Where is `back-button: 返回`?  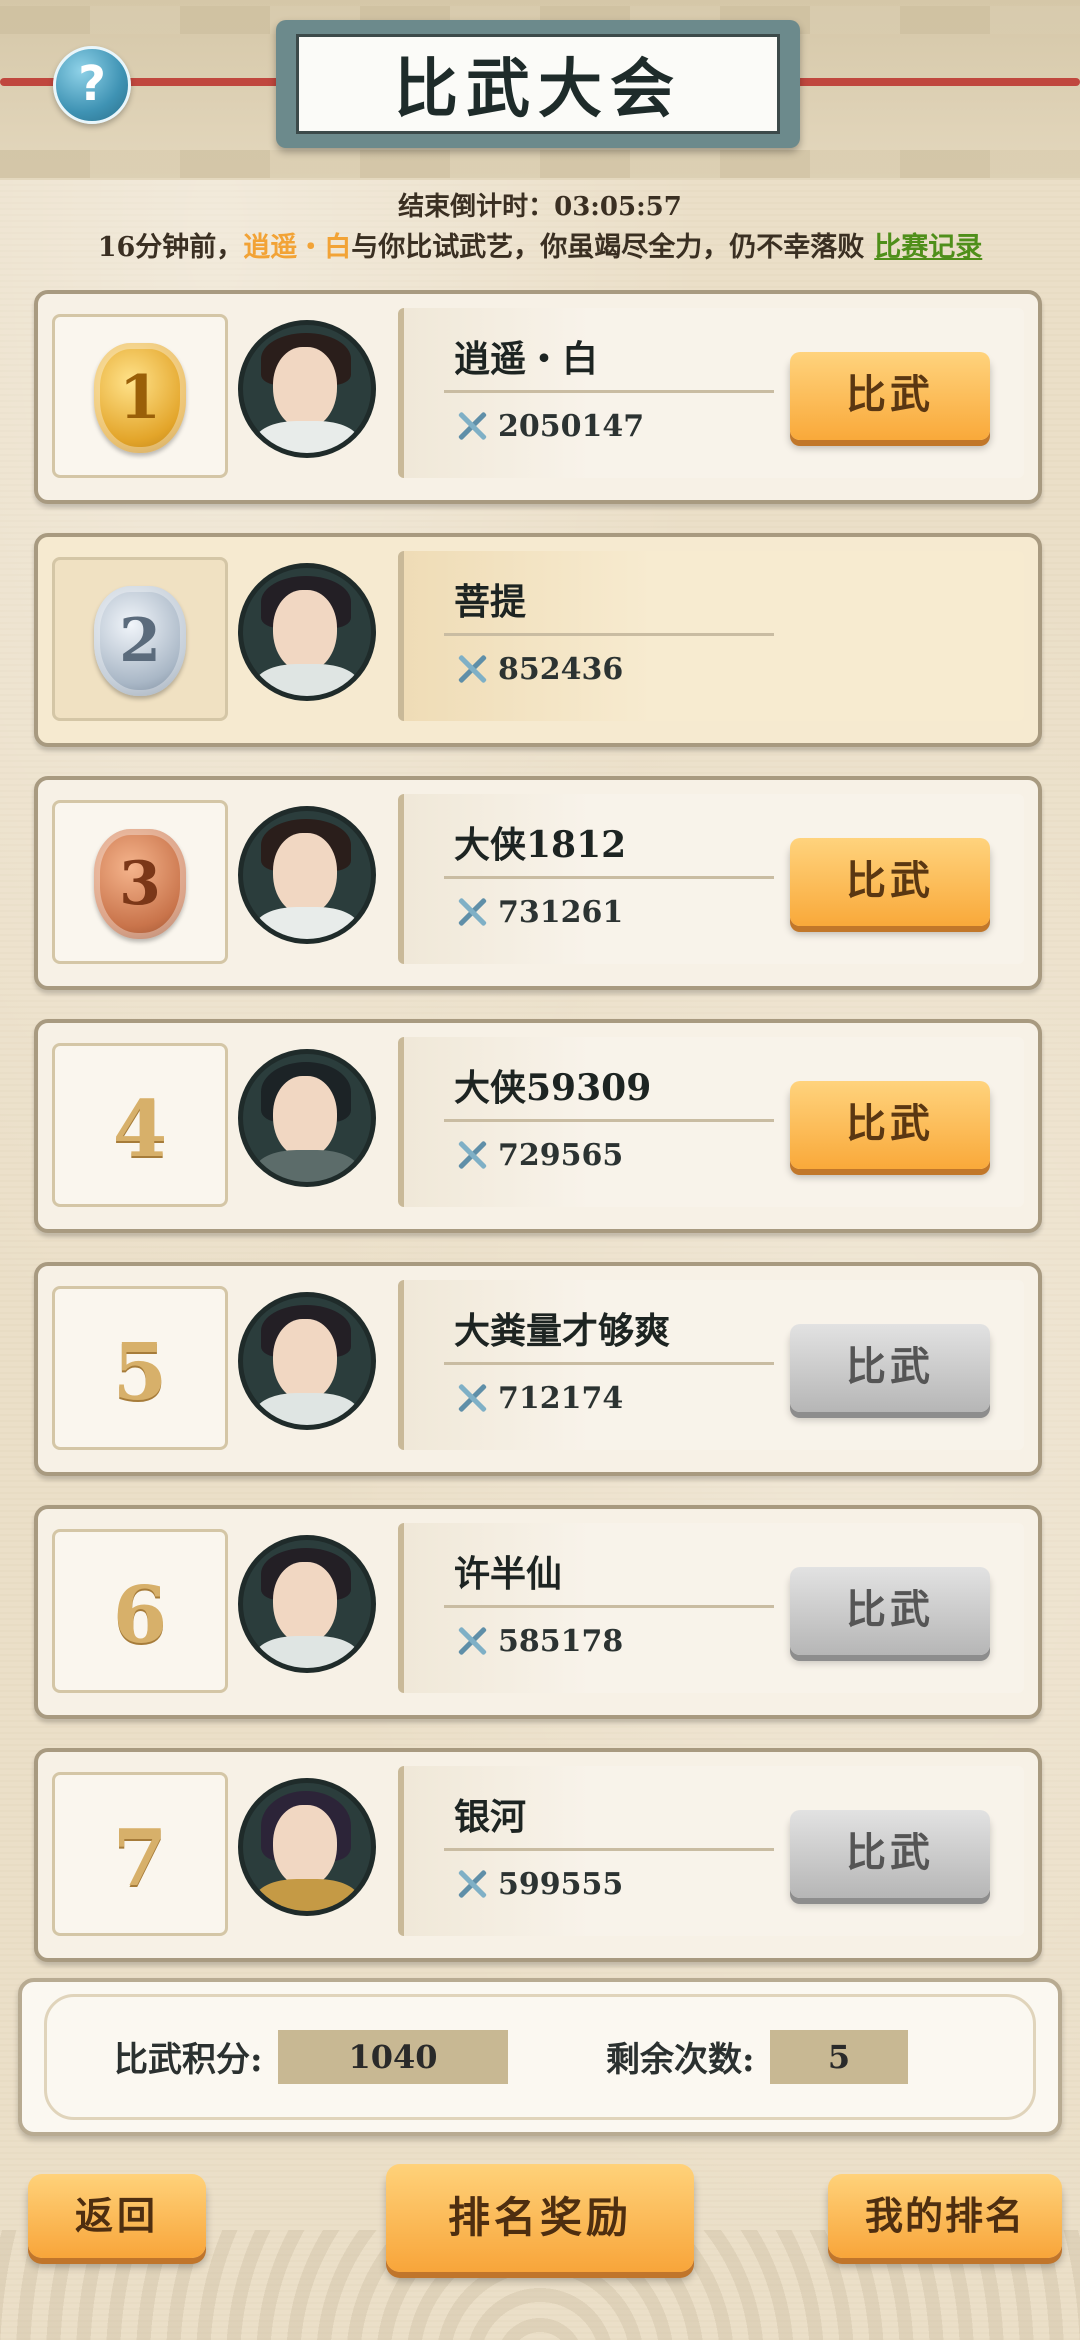
back-button: 返回 is located at coordinates (117, 2216).